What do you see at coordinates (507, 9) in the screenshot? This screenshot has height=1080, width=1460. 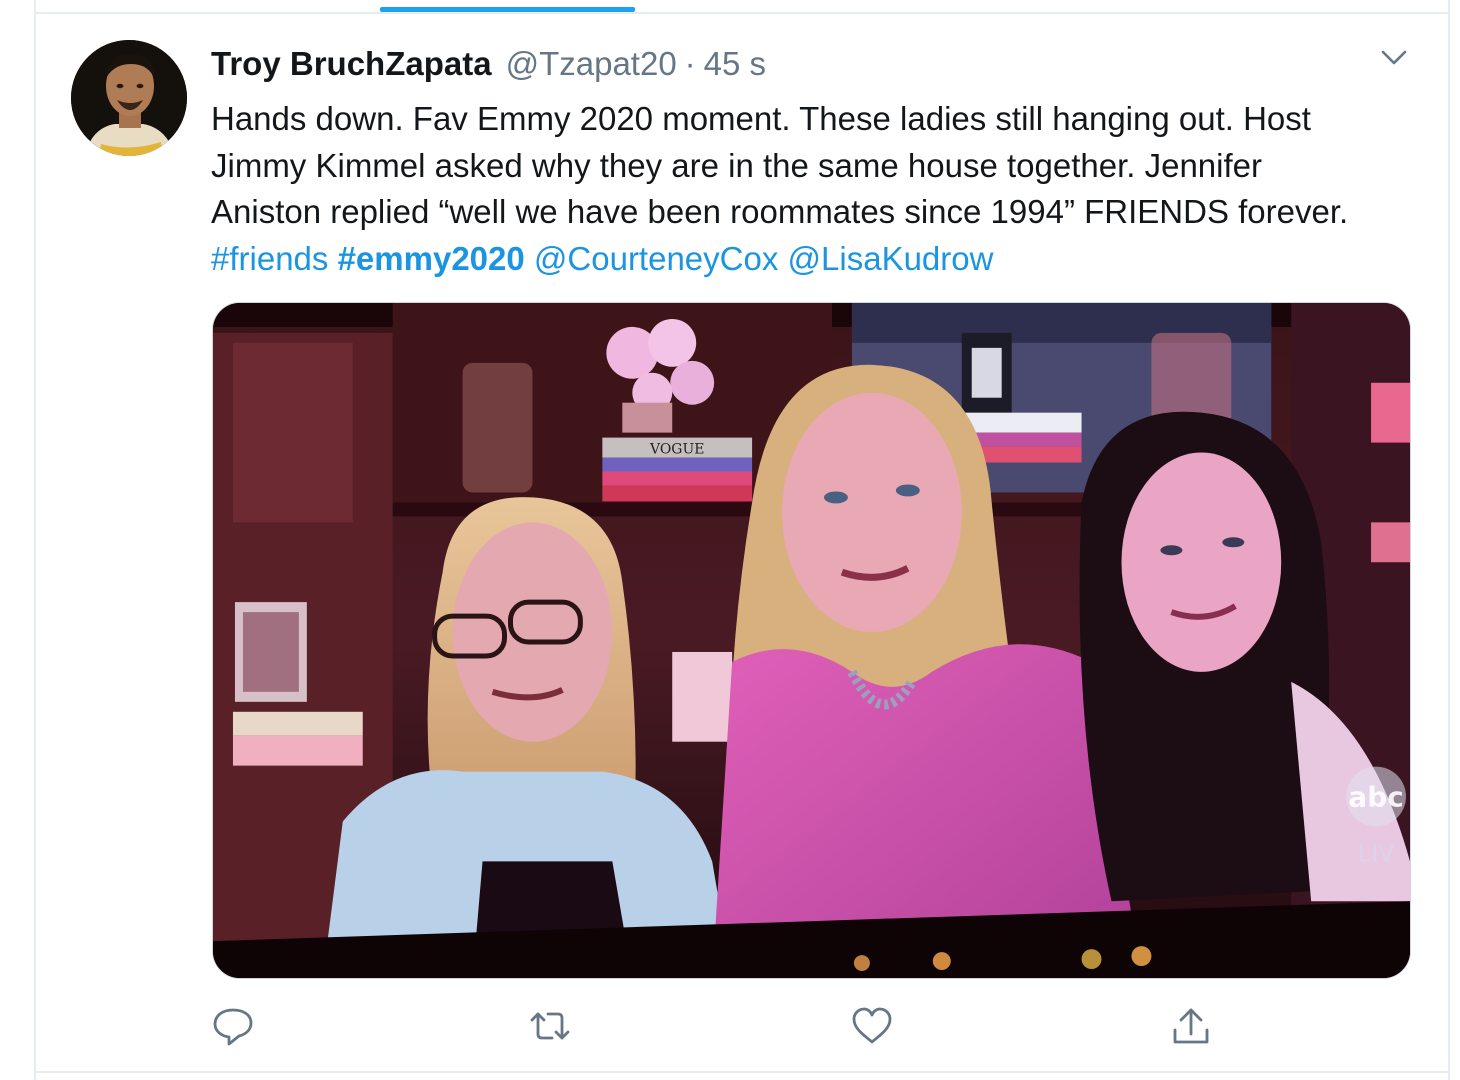 I see `active-tab-indicator` at bounding box center [507, 9].